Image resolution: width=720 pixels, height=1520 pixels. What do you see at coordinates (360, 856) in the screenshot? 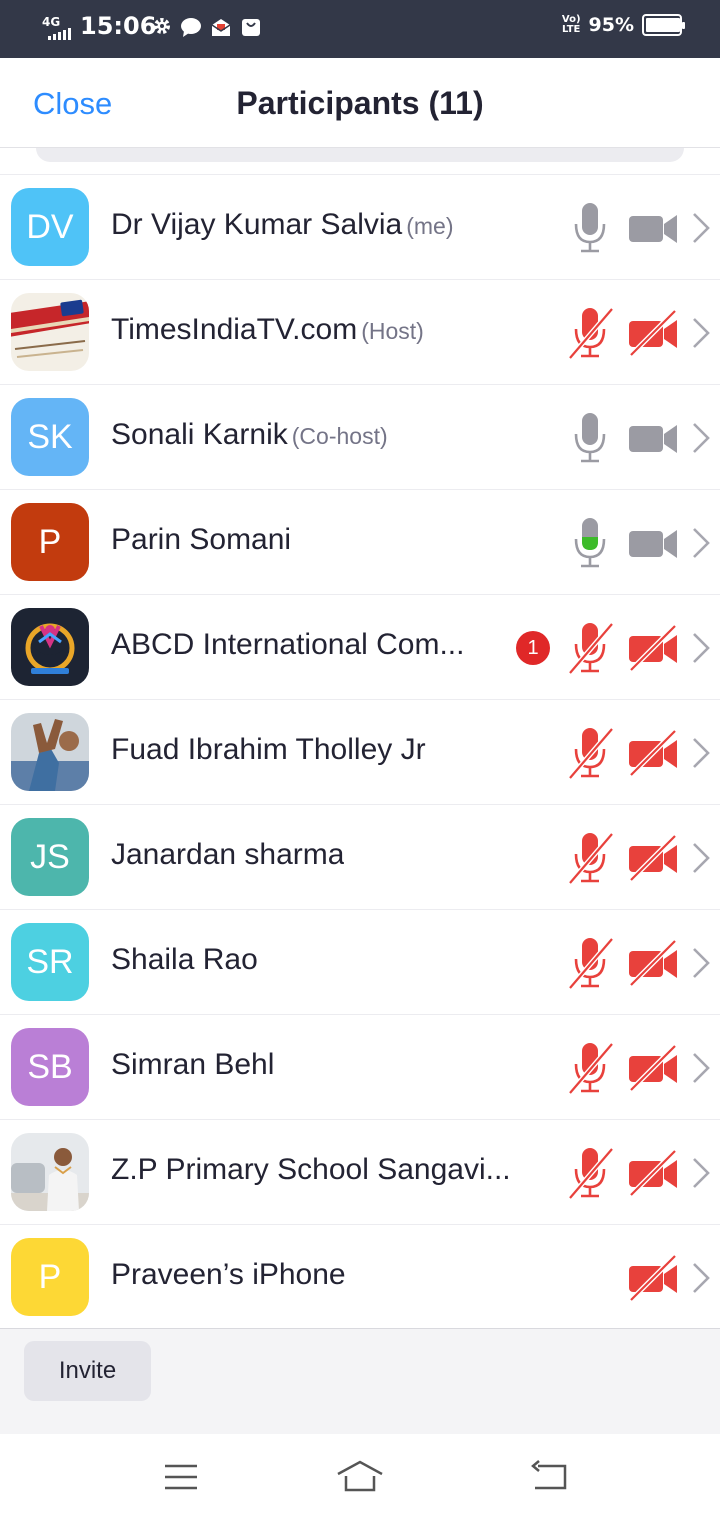
I see `participant-row: JS Janardan sharma` at bounding box center [360, 856].